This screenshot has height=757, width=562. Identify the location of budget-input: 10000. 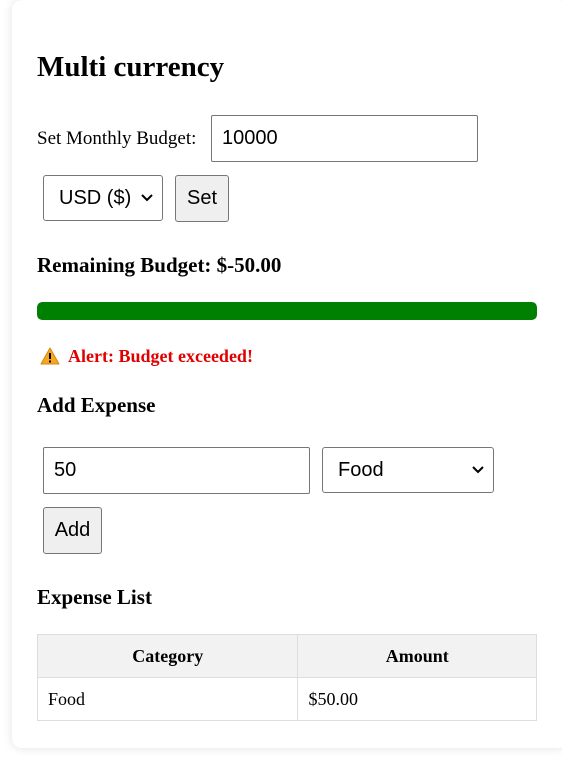
(344, 138).